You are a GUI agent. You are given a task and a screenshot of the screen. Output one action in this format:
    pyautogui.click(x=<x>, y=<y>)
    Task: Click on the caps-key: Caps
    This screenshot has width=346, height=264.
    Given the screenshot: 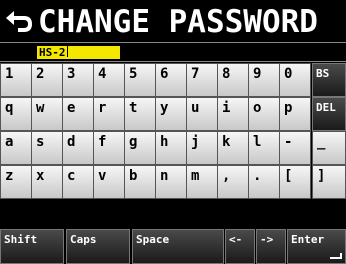 What is the action you would take?
    pyautogui.click(x=98, y=246)
    